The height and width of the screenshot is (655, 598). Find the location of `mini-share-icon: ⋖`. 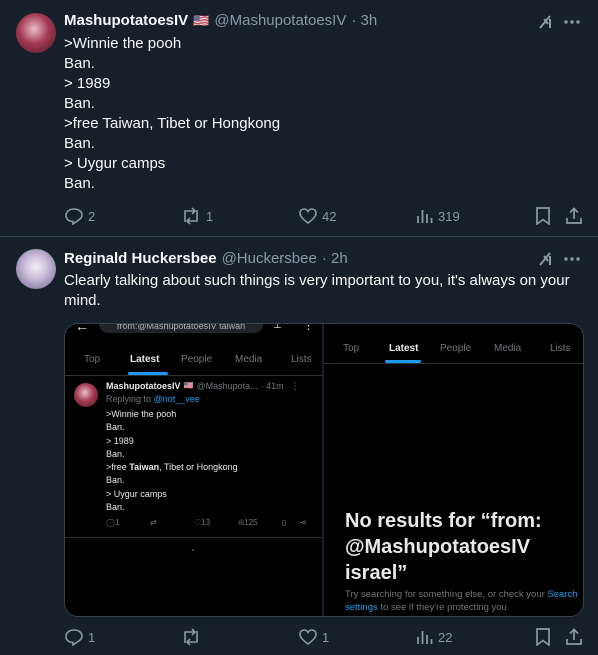

mini-share-icon: ⋖ is located at coordinates (303, 522).